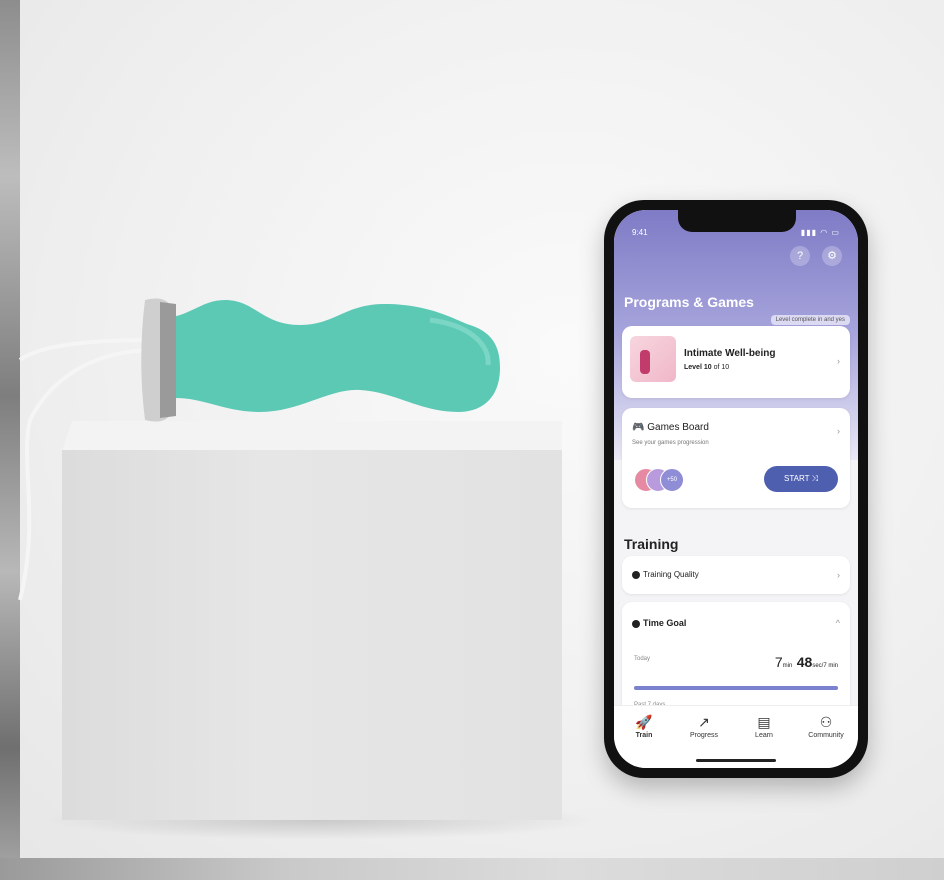 The height and width of the screenshot is (880, 944). Describe the element at coordinates (778, 662) in the screenshot. I see `minutes-value: 7` at that location.